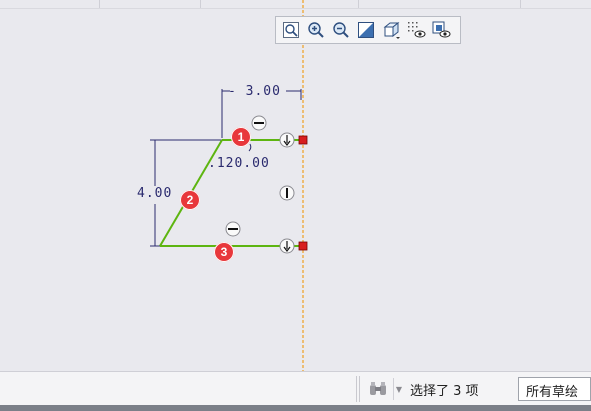 The height and width of the screenshot is (411, 591). Describe the element at coordinates (291, 30) in the screenshot. I see `refit-icon` at that location.